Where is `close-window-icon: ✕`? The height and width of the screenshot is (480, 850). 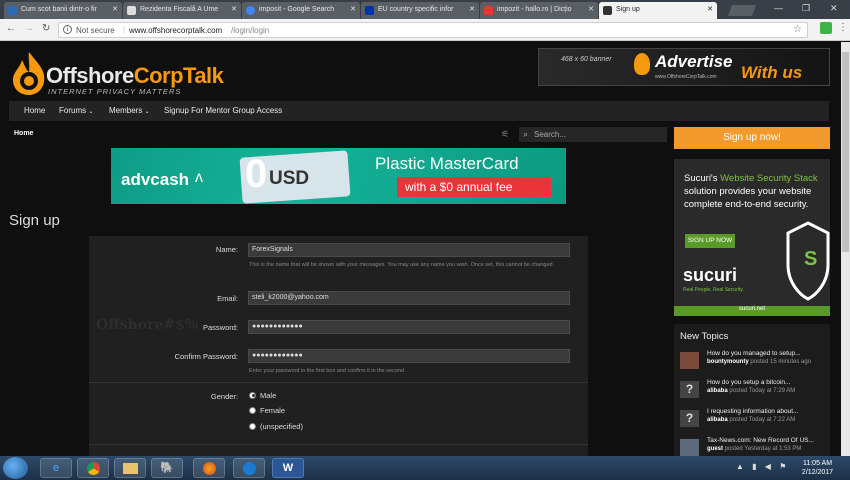 close-window-icon: ✕ is located at coordinates (834, 8).